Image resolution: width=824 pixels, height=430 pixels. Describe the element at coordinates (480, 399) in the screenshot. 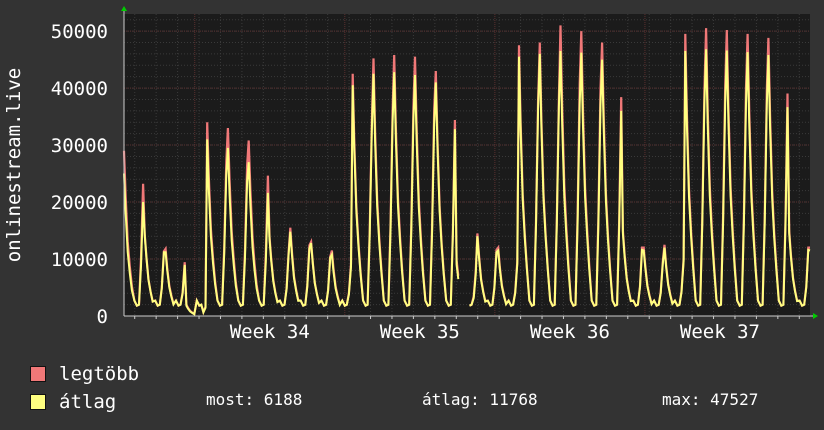

I see `stat-average: átlag: 11768` at that location.